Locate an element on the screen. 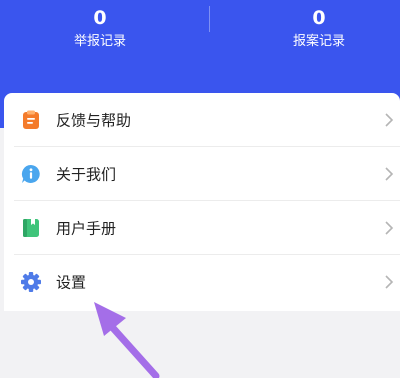 The height and width of the screenshot is (378, 400). stat-report-records: 0 举报记录 is located at coordinates (100, 29).